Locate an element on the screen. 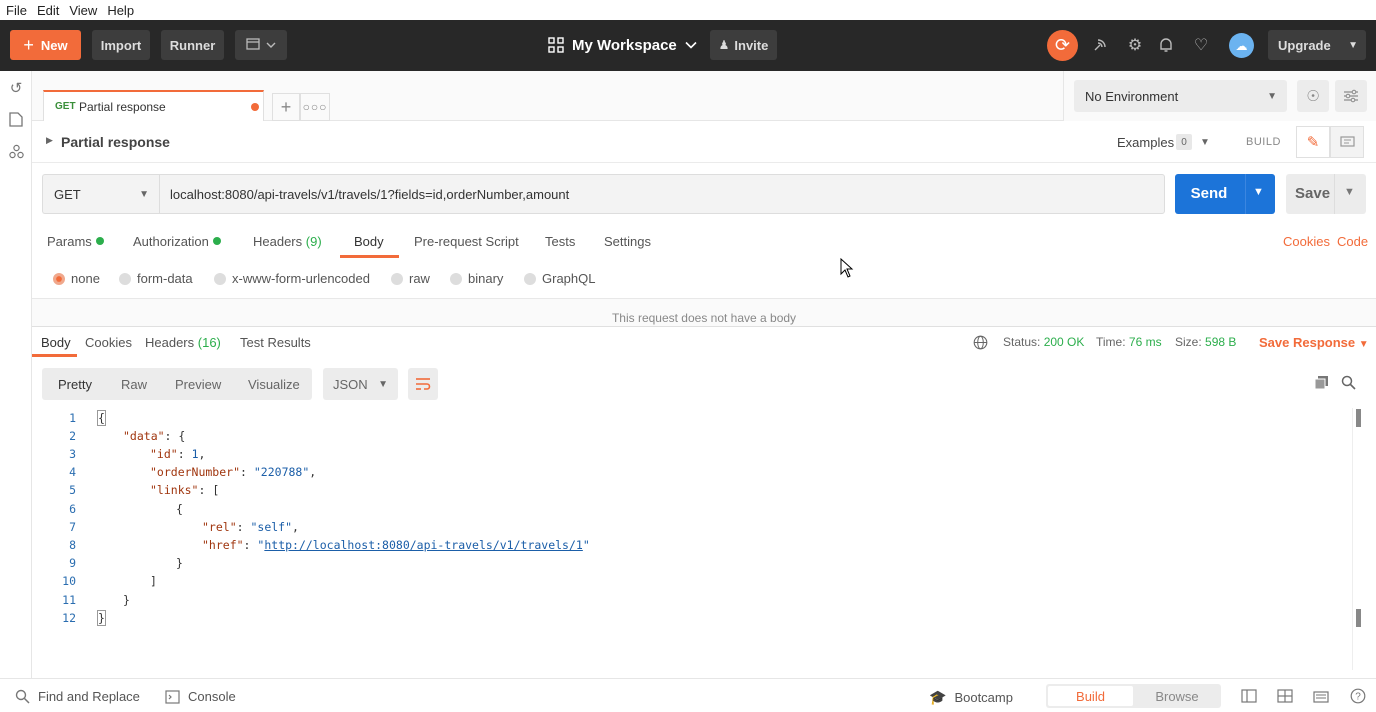 The width and height of the screenshot is (1376, 712). find-replace-label: Find and Replace is located at coordinates (89, 696).